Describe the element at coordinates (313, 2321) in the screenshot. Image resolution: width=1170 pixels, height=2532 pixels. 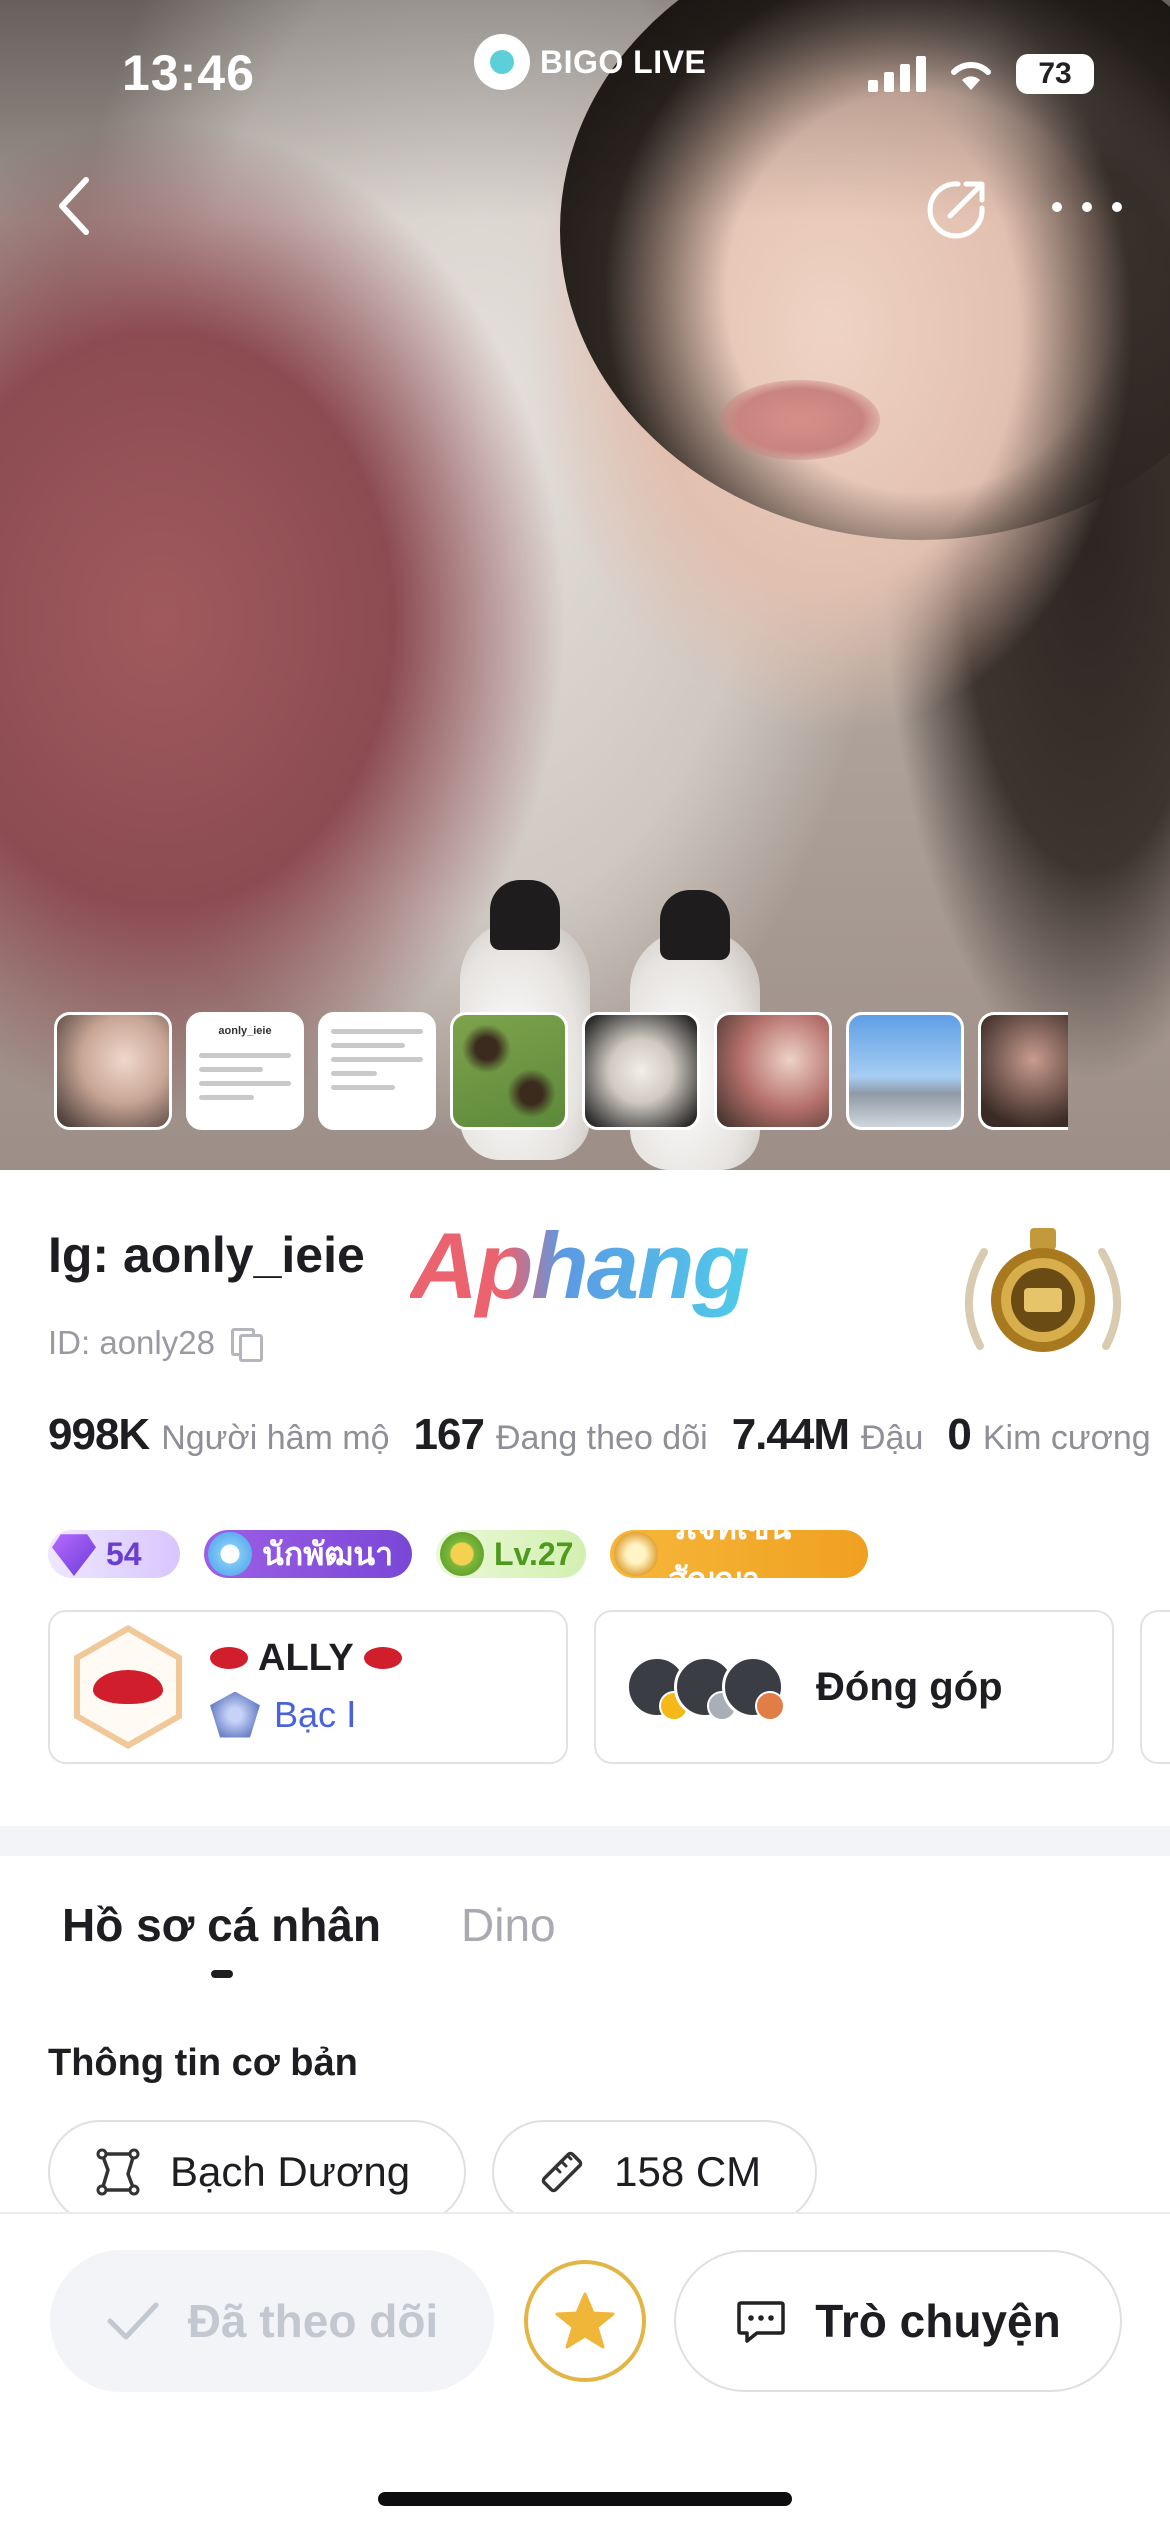
I see `following-button-label: Đã theo dõi` at that location.